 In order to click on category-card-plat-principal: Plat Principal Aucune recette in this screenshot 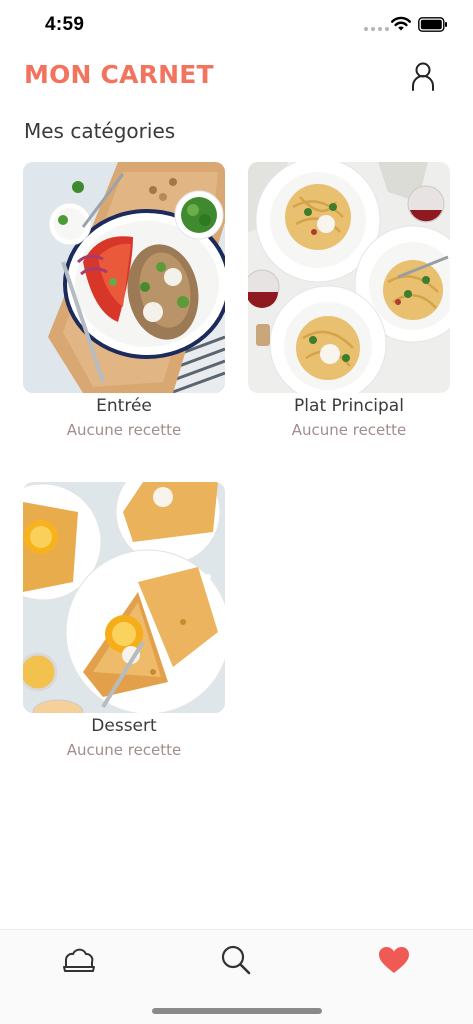, I will do `click(349, 300)`.